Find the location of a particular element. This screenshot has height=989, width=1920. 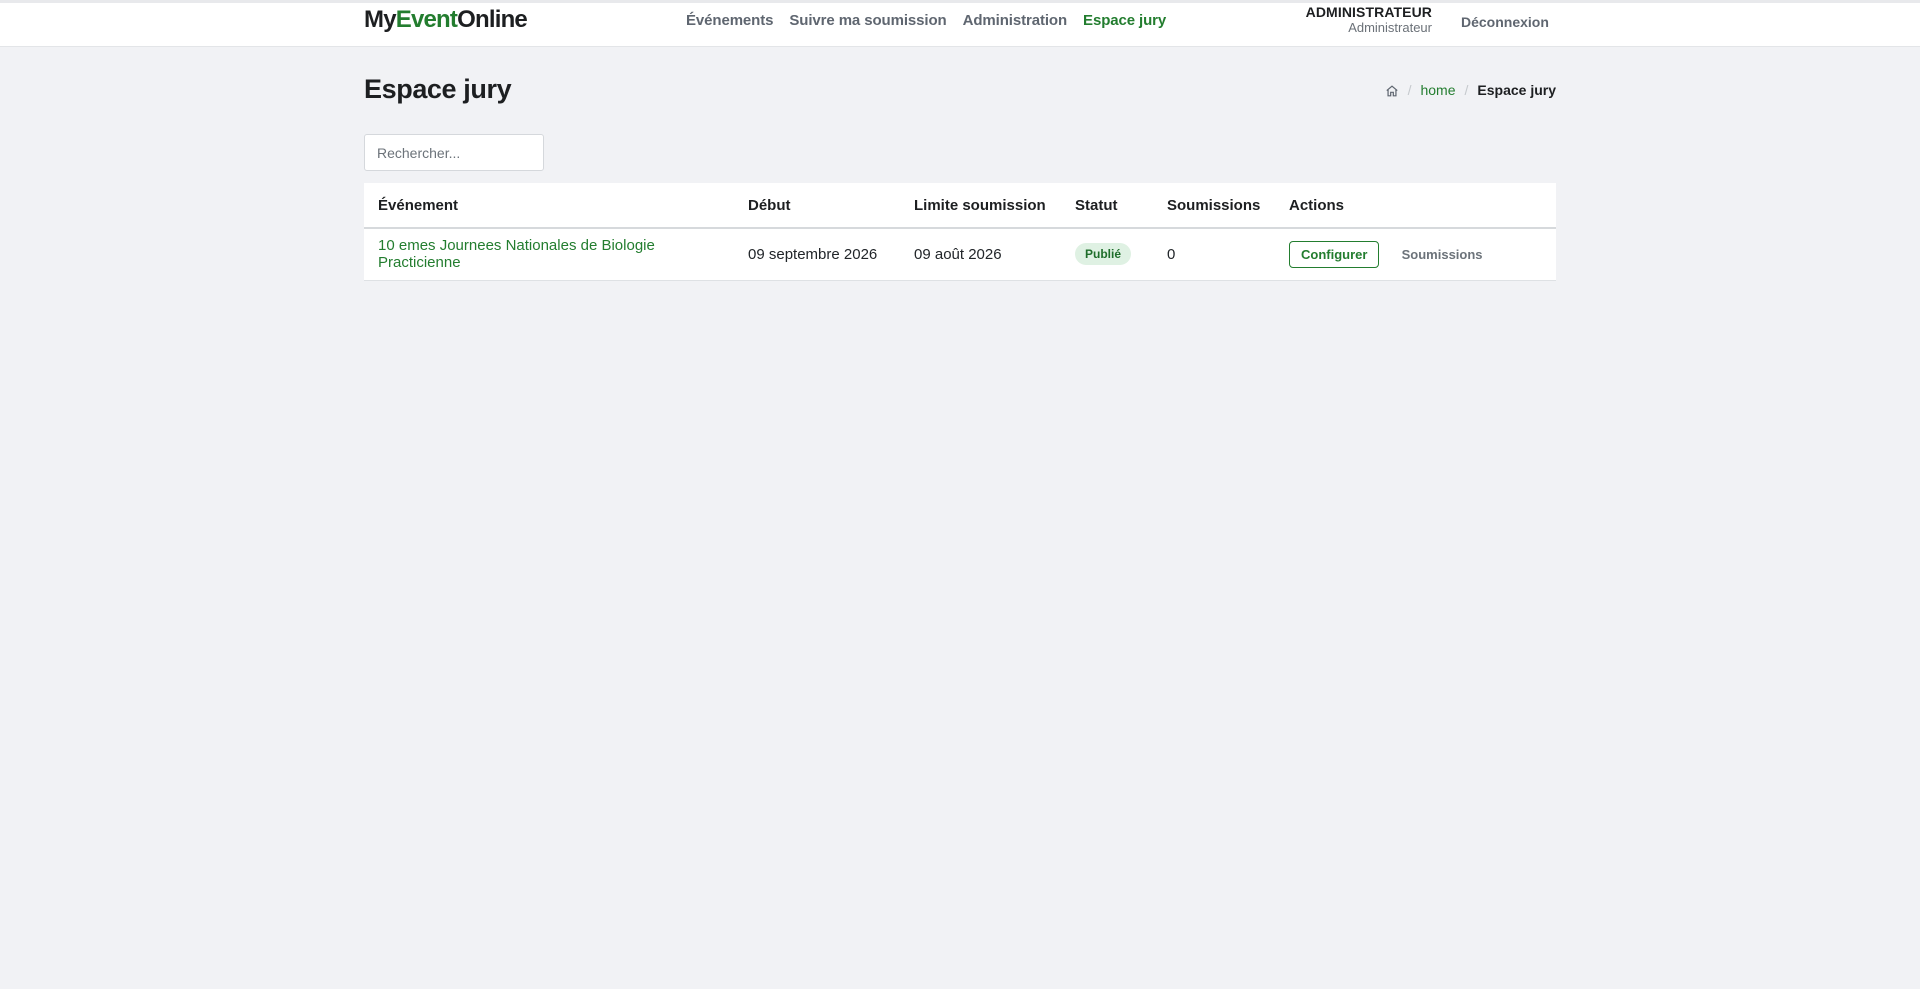

user-info: ADMINISTRATEUR Administrateur is located at coordinates (1369, 20).